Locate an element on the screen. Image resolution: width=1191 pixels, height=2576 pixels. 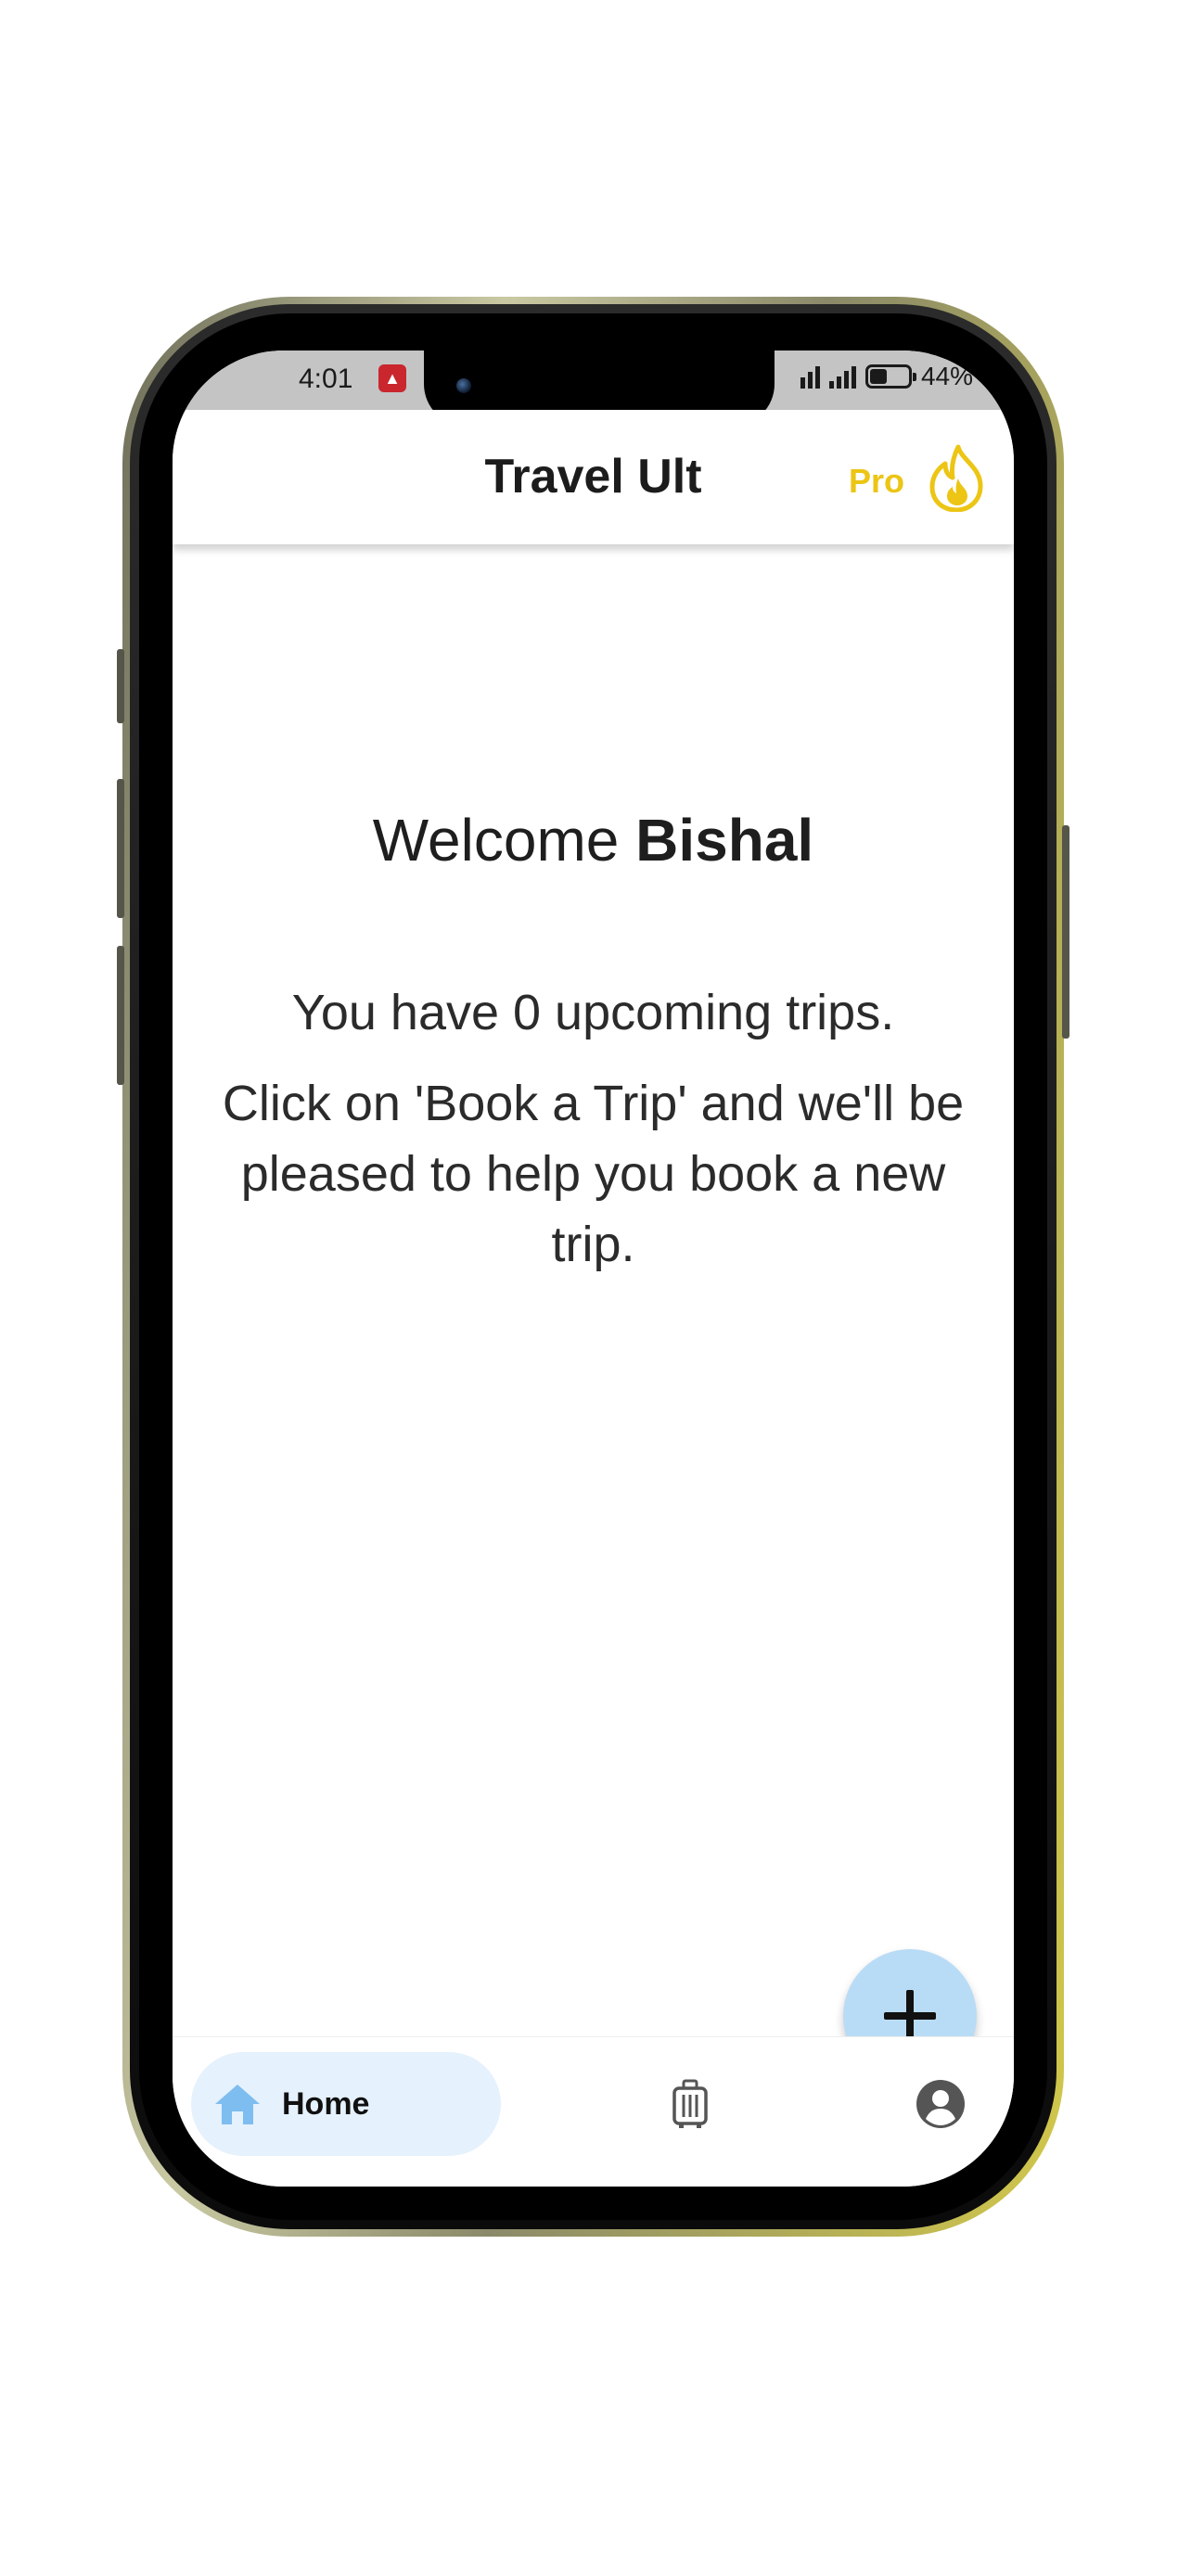
battery-fill is located at coordinates (878, 376).